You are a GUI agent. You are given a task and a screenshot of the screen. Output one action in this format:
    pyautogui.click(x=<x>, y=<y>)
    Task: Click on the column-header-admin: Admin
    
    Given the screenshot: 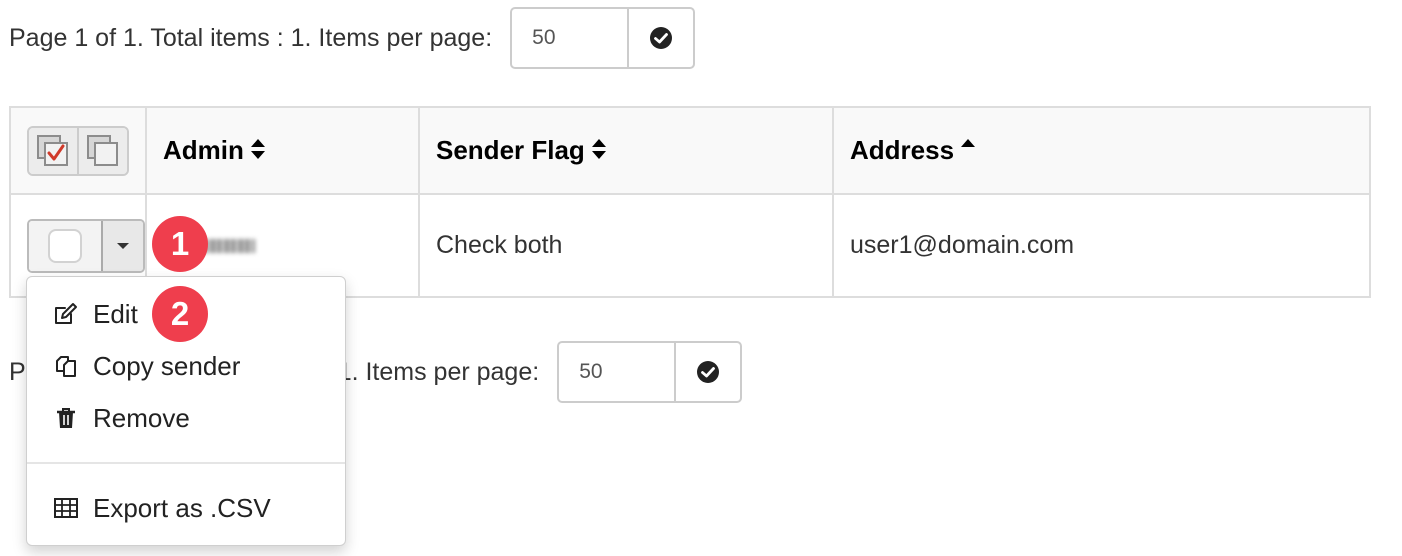 What is the action you would take?
    pyautogui.click(x=282, y=150)
    